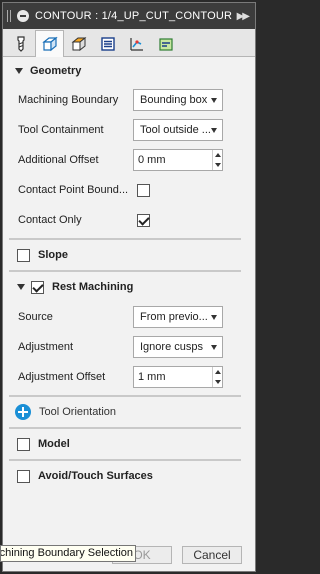 The image size is (320, 574). I want to click on tab-passes, so click(107, 43).